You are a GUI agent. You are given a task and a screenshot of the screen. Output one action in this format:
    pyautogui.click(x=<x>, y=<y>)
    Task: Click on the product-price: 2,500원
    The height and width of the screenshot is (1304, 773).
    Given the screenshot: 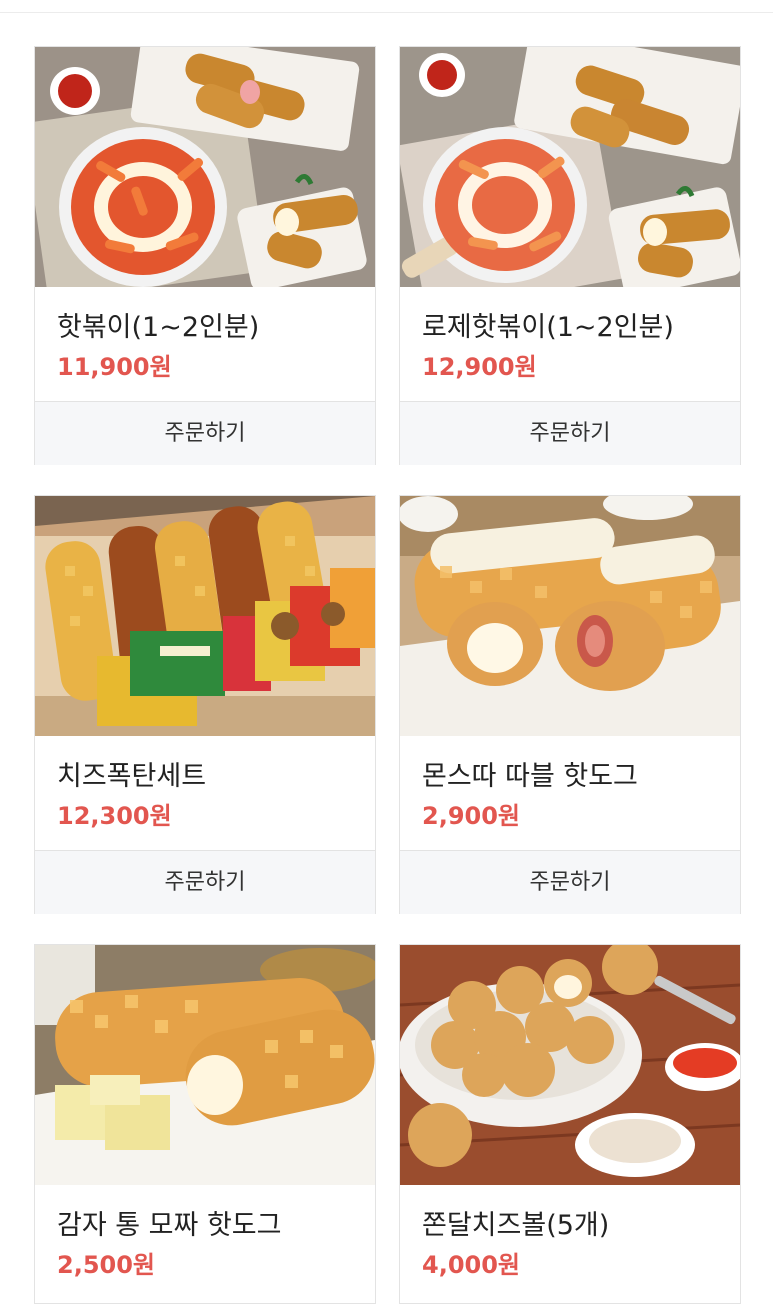 What is the action you would take?
    pyautogui.click(x=106, y=1265)
    